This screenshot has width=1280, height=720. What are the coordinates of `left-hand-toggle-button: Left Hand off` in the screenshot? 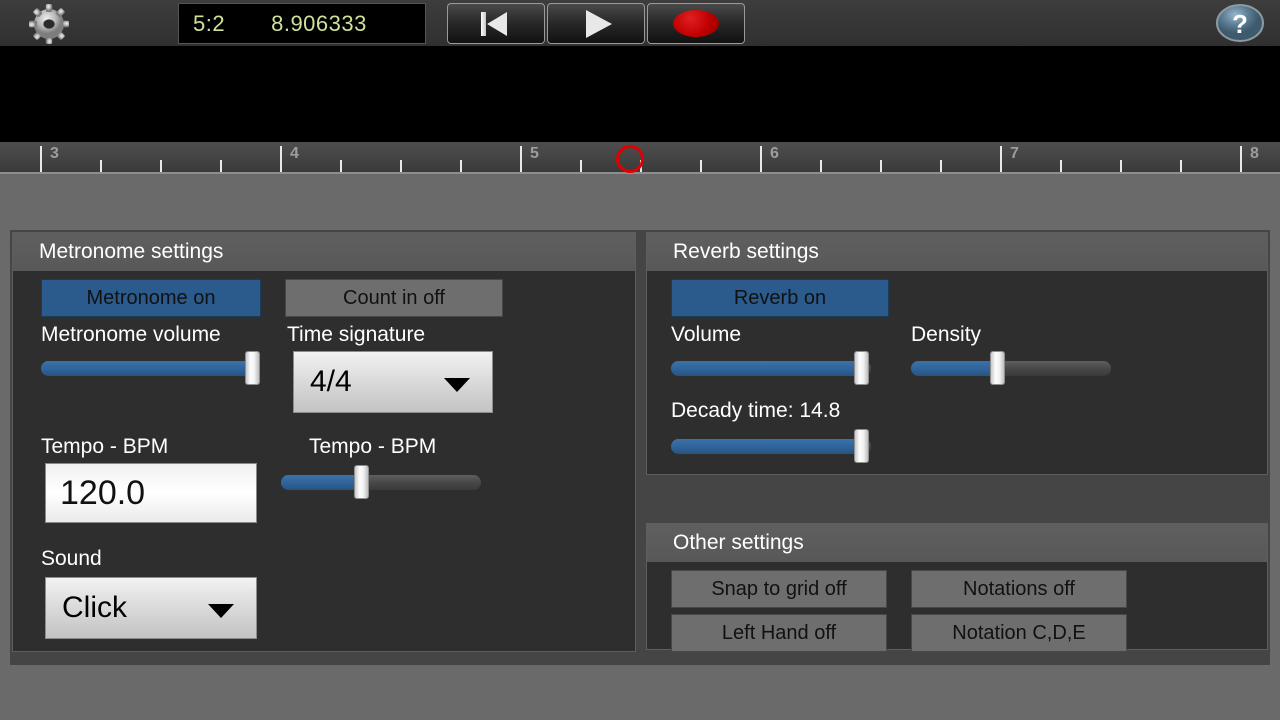 It's located at (779, 633).